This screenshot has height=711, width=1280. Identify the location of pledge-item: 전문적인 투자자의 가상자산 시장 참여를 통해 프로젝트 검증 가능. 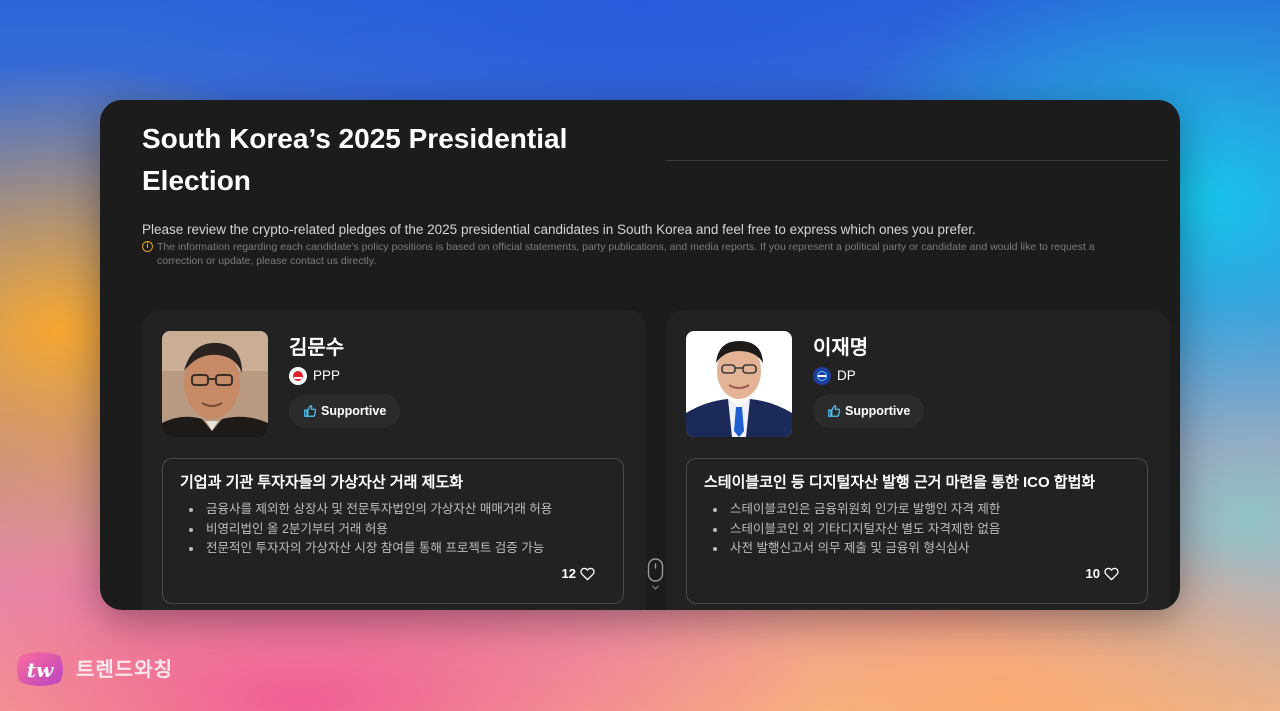
(370, 549).